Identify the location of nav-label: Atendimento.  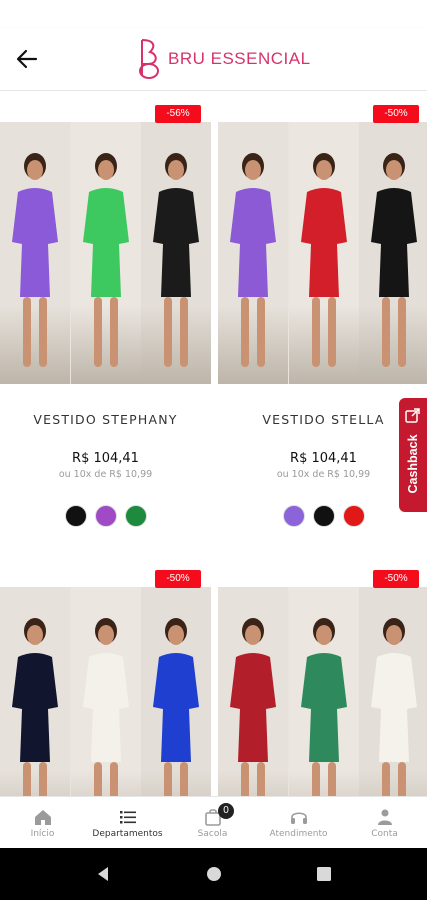
(298, 834).